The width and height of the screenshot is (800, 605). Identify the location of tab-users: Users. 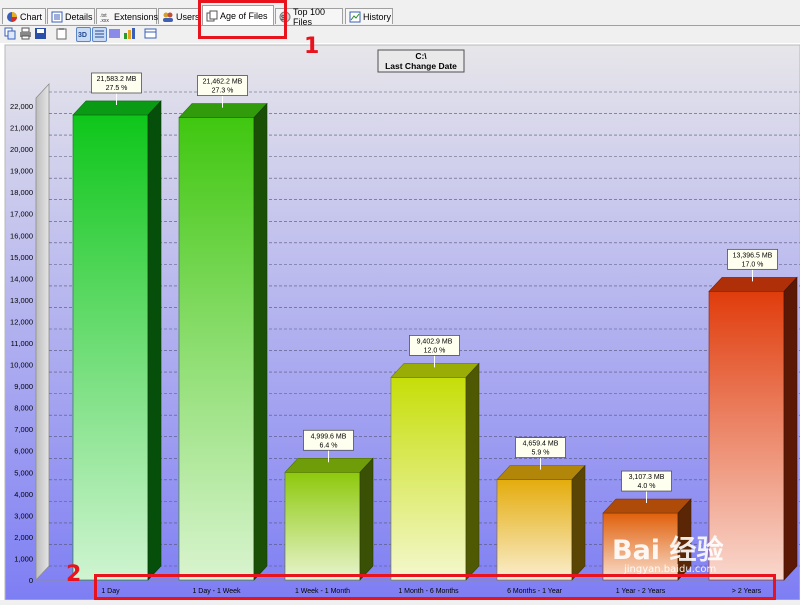
(179, 16).